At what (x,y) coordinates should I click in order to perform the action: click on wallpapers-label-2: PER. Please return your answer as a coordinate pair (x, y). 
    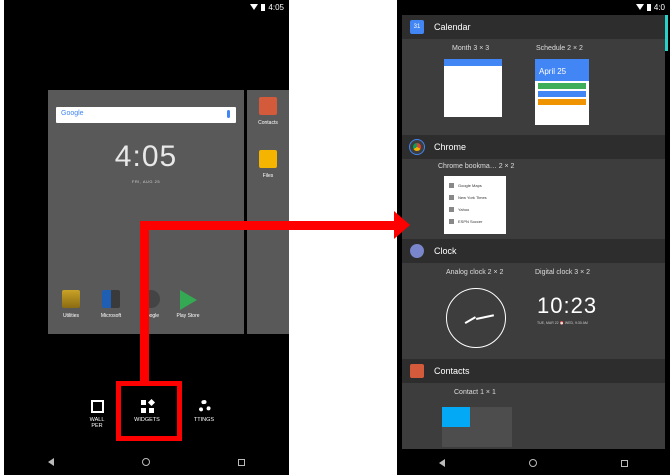
    Looking at the image, I should click on (97, 426).